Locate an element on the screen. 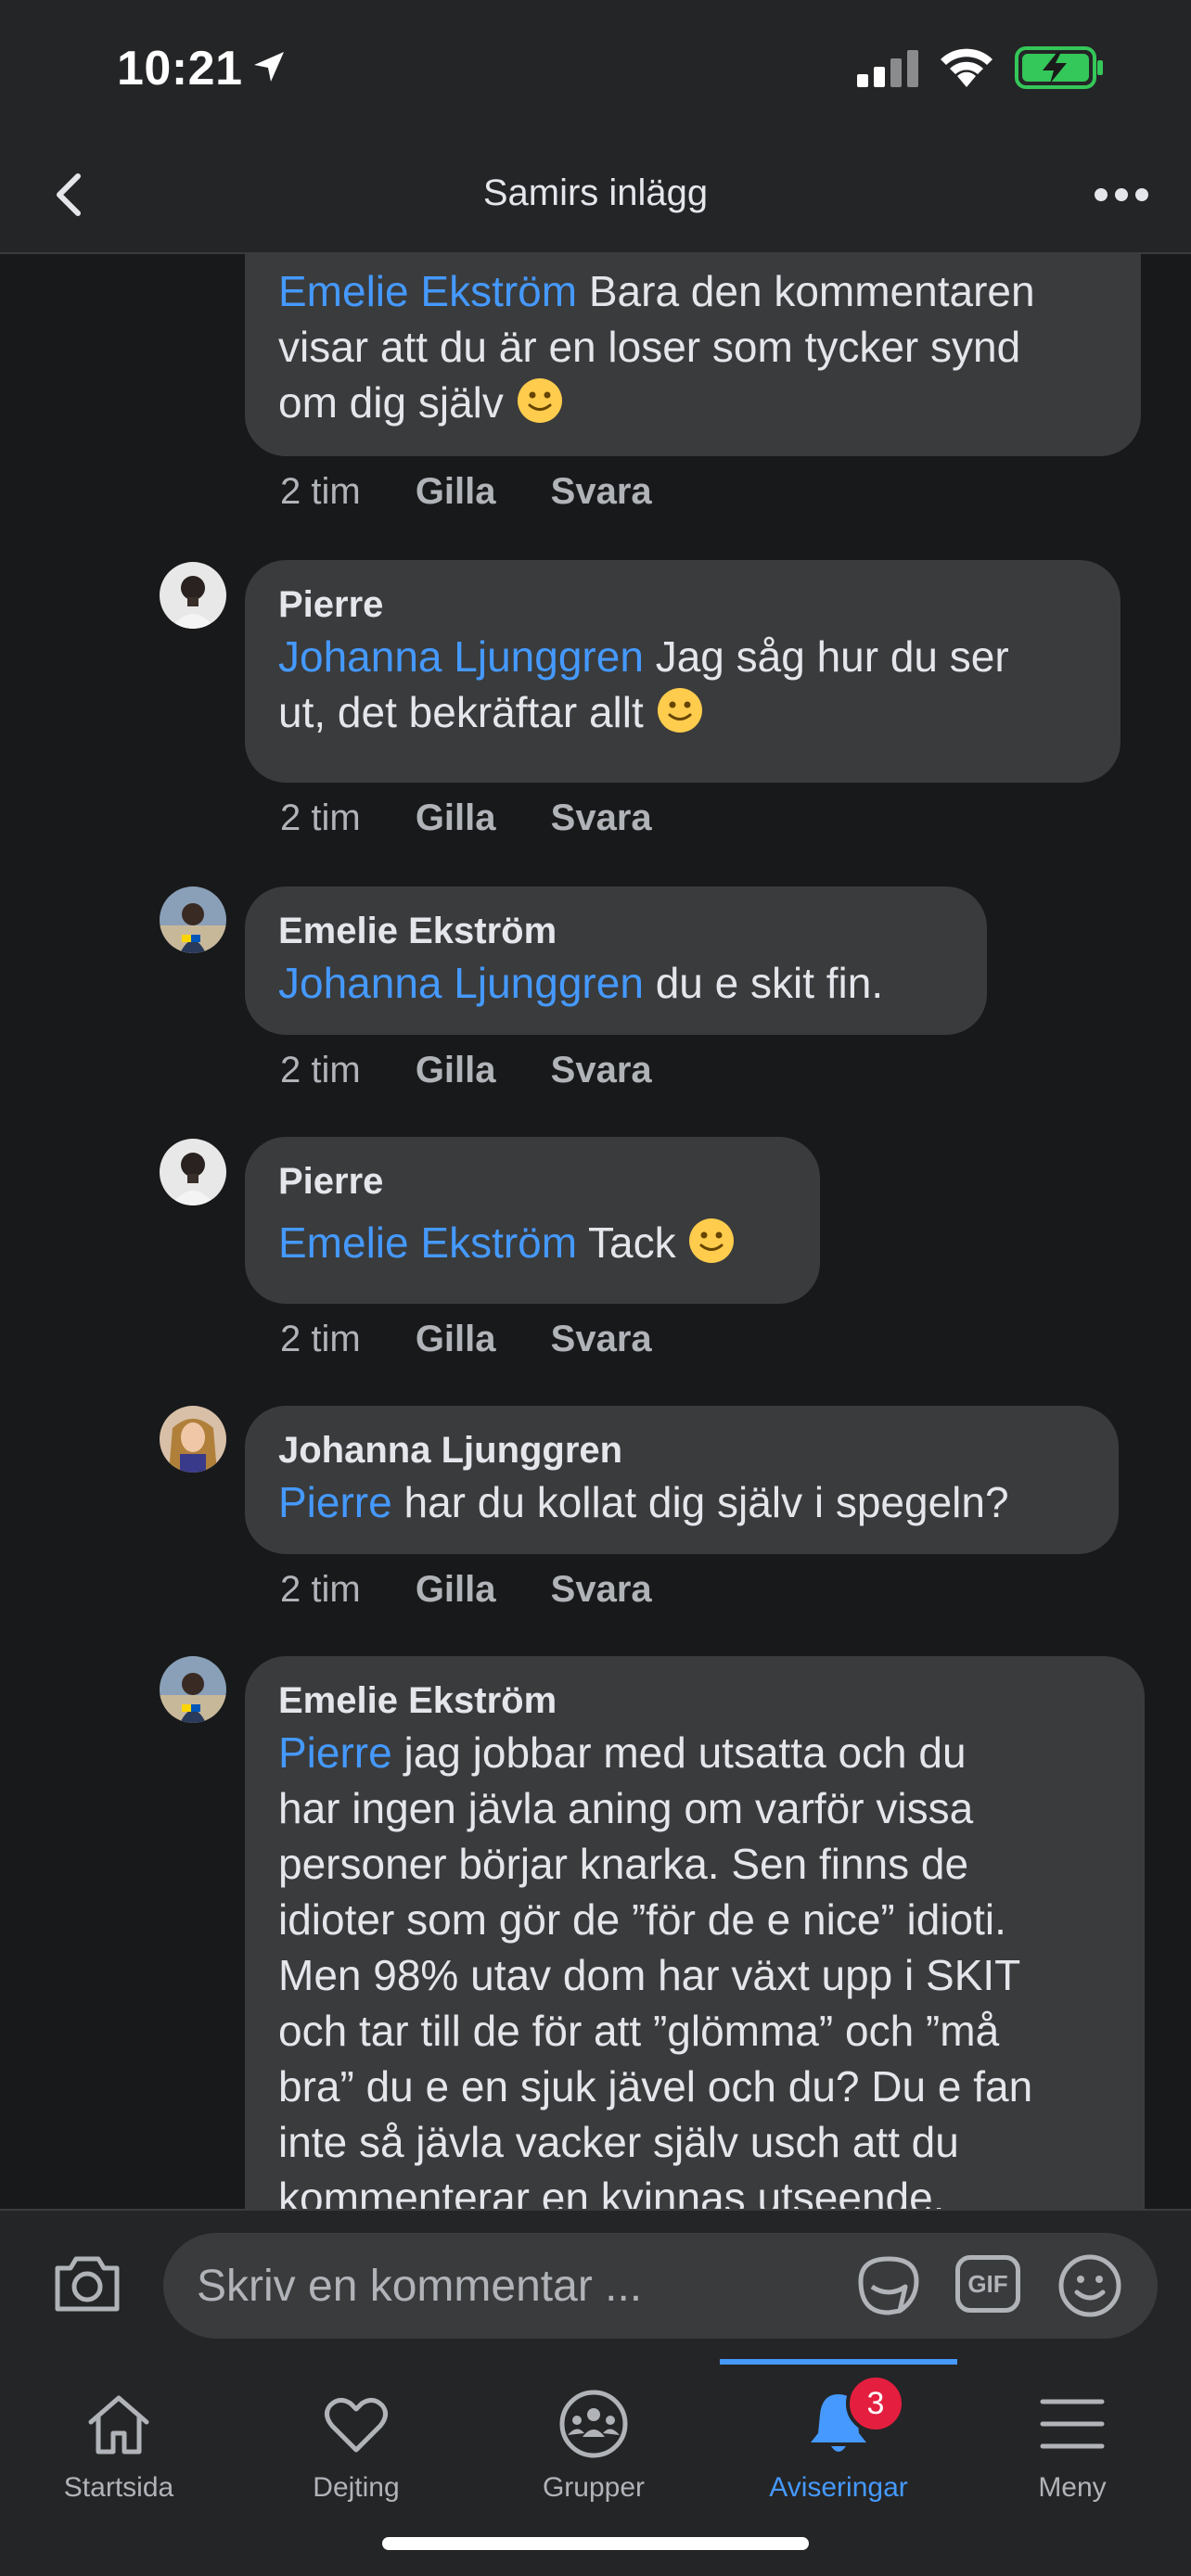  comment-text: inte så jävla vacker själv usch att du is located at coordinates (618, 2142).